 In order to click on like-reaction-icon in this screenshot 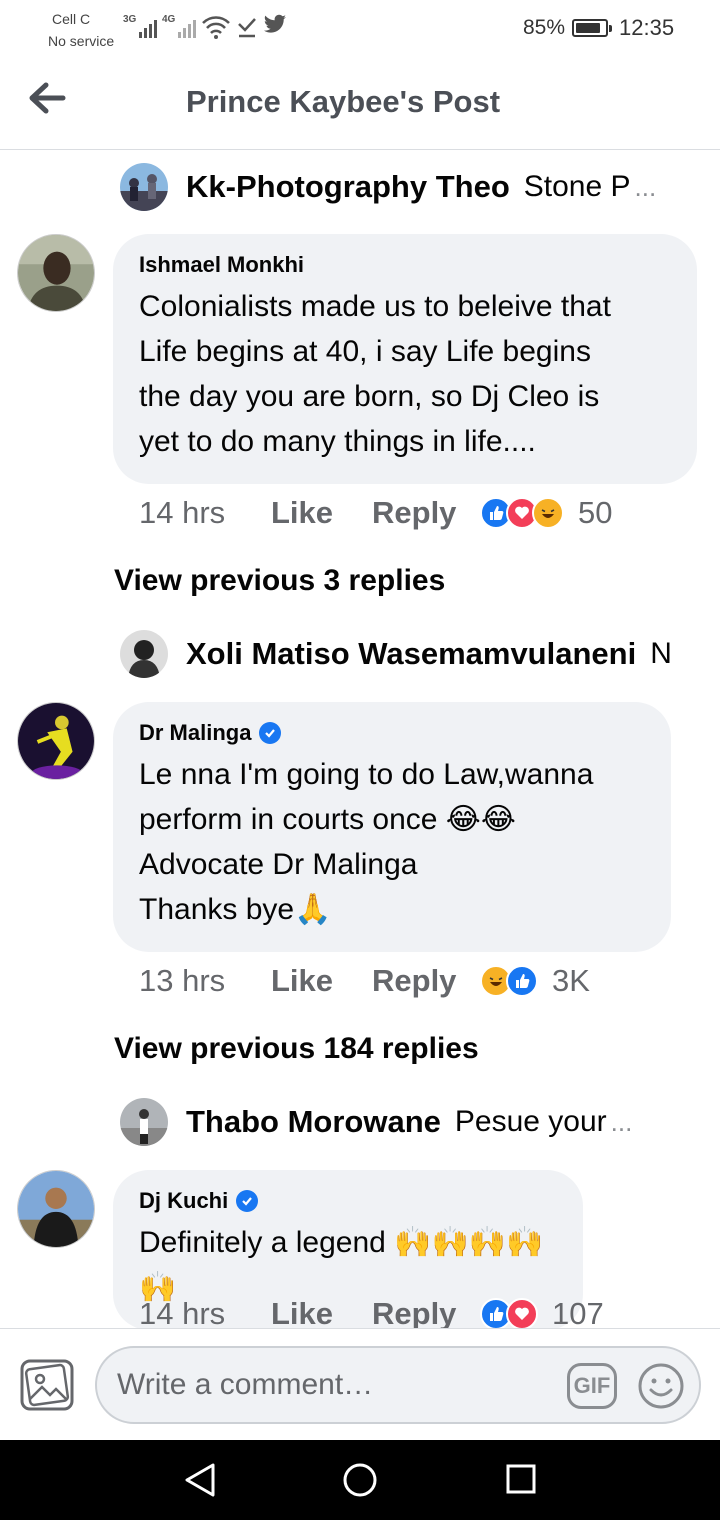, I will do `click(522, 981)`.